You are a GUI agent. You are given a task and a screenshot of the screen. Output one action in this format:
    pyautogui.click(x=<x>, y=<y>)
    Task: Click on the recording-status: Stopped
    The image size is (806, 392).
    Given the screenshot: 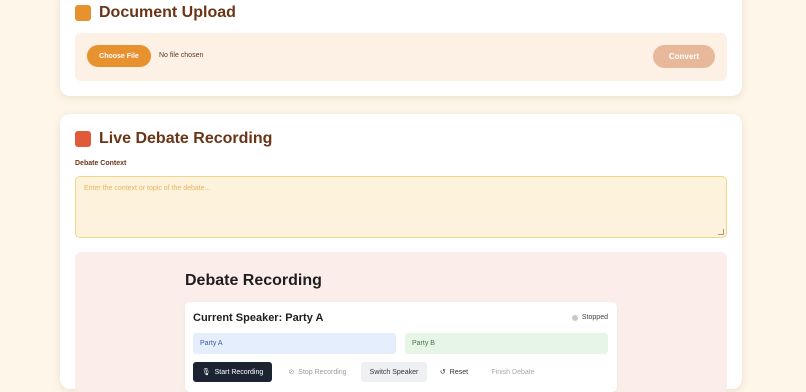 What is the action you would take?
    pyautogui.click(x=589, y=317)
    